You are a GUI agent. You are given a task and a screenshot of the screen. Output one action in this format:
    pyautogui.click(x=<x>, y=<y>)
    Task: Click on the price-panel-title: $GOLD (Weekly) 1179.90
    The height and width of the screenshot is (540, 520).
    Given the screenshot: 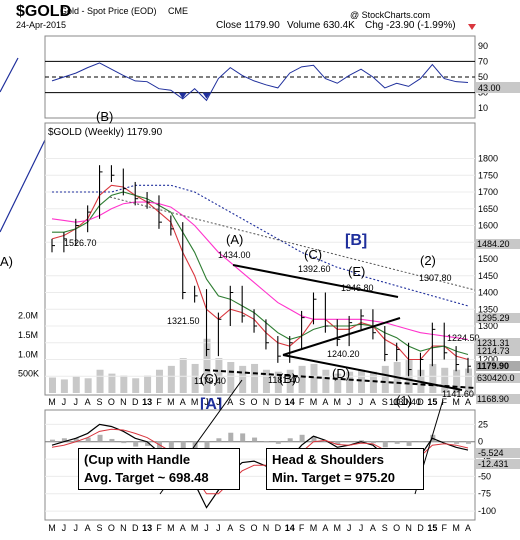 What is the action you would take?
    pyautogui.click(x=105, y=132)
    